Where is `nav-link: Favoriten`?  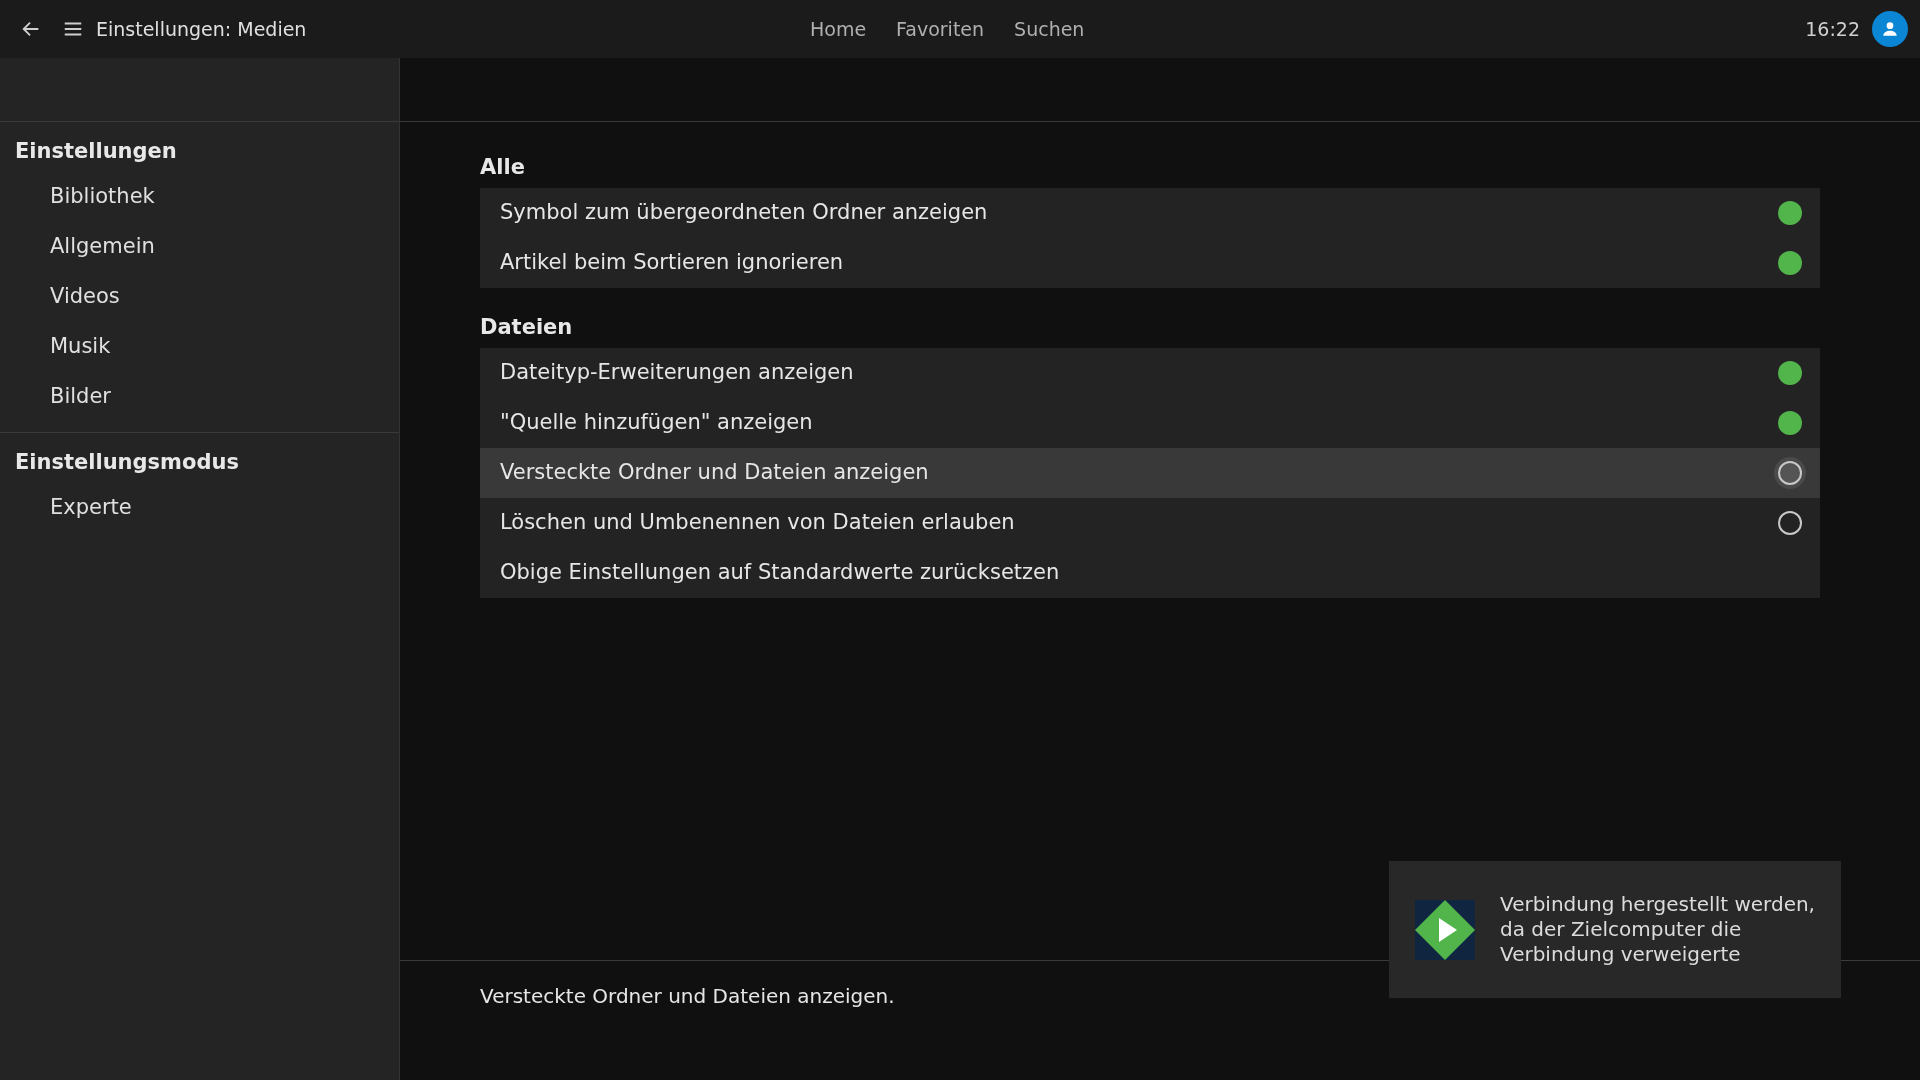 nav-link: Favoriten is located at coordinates (940, 29).